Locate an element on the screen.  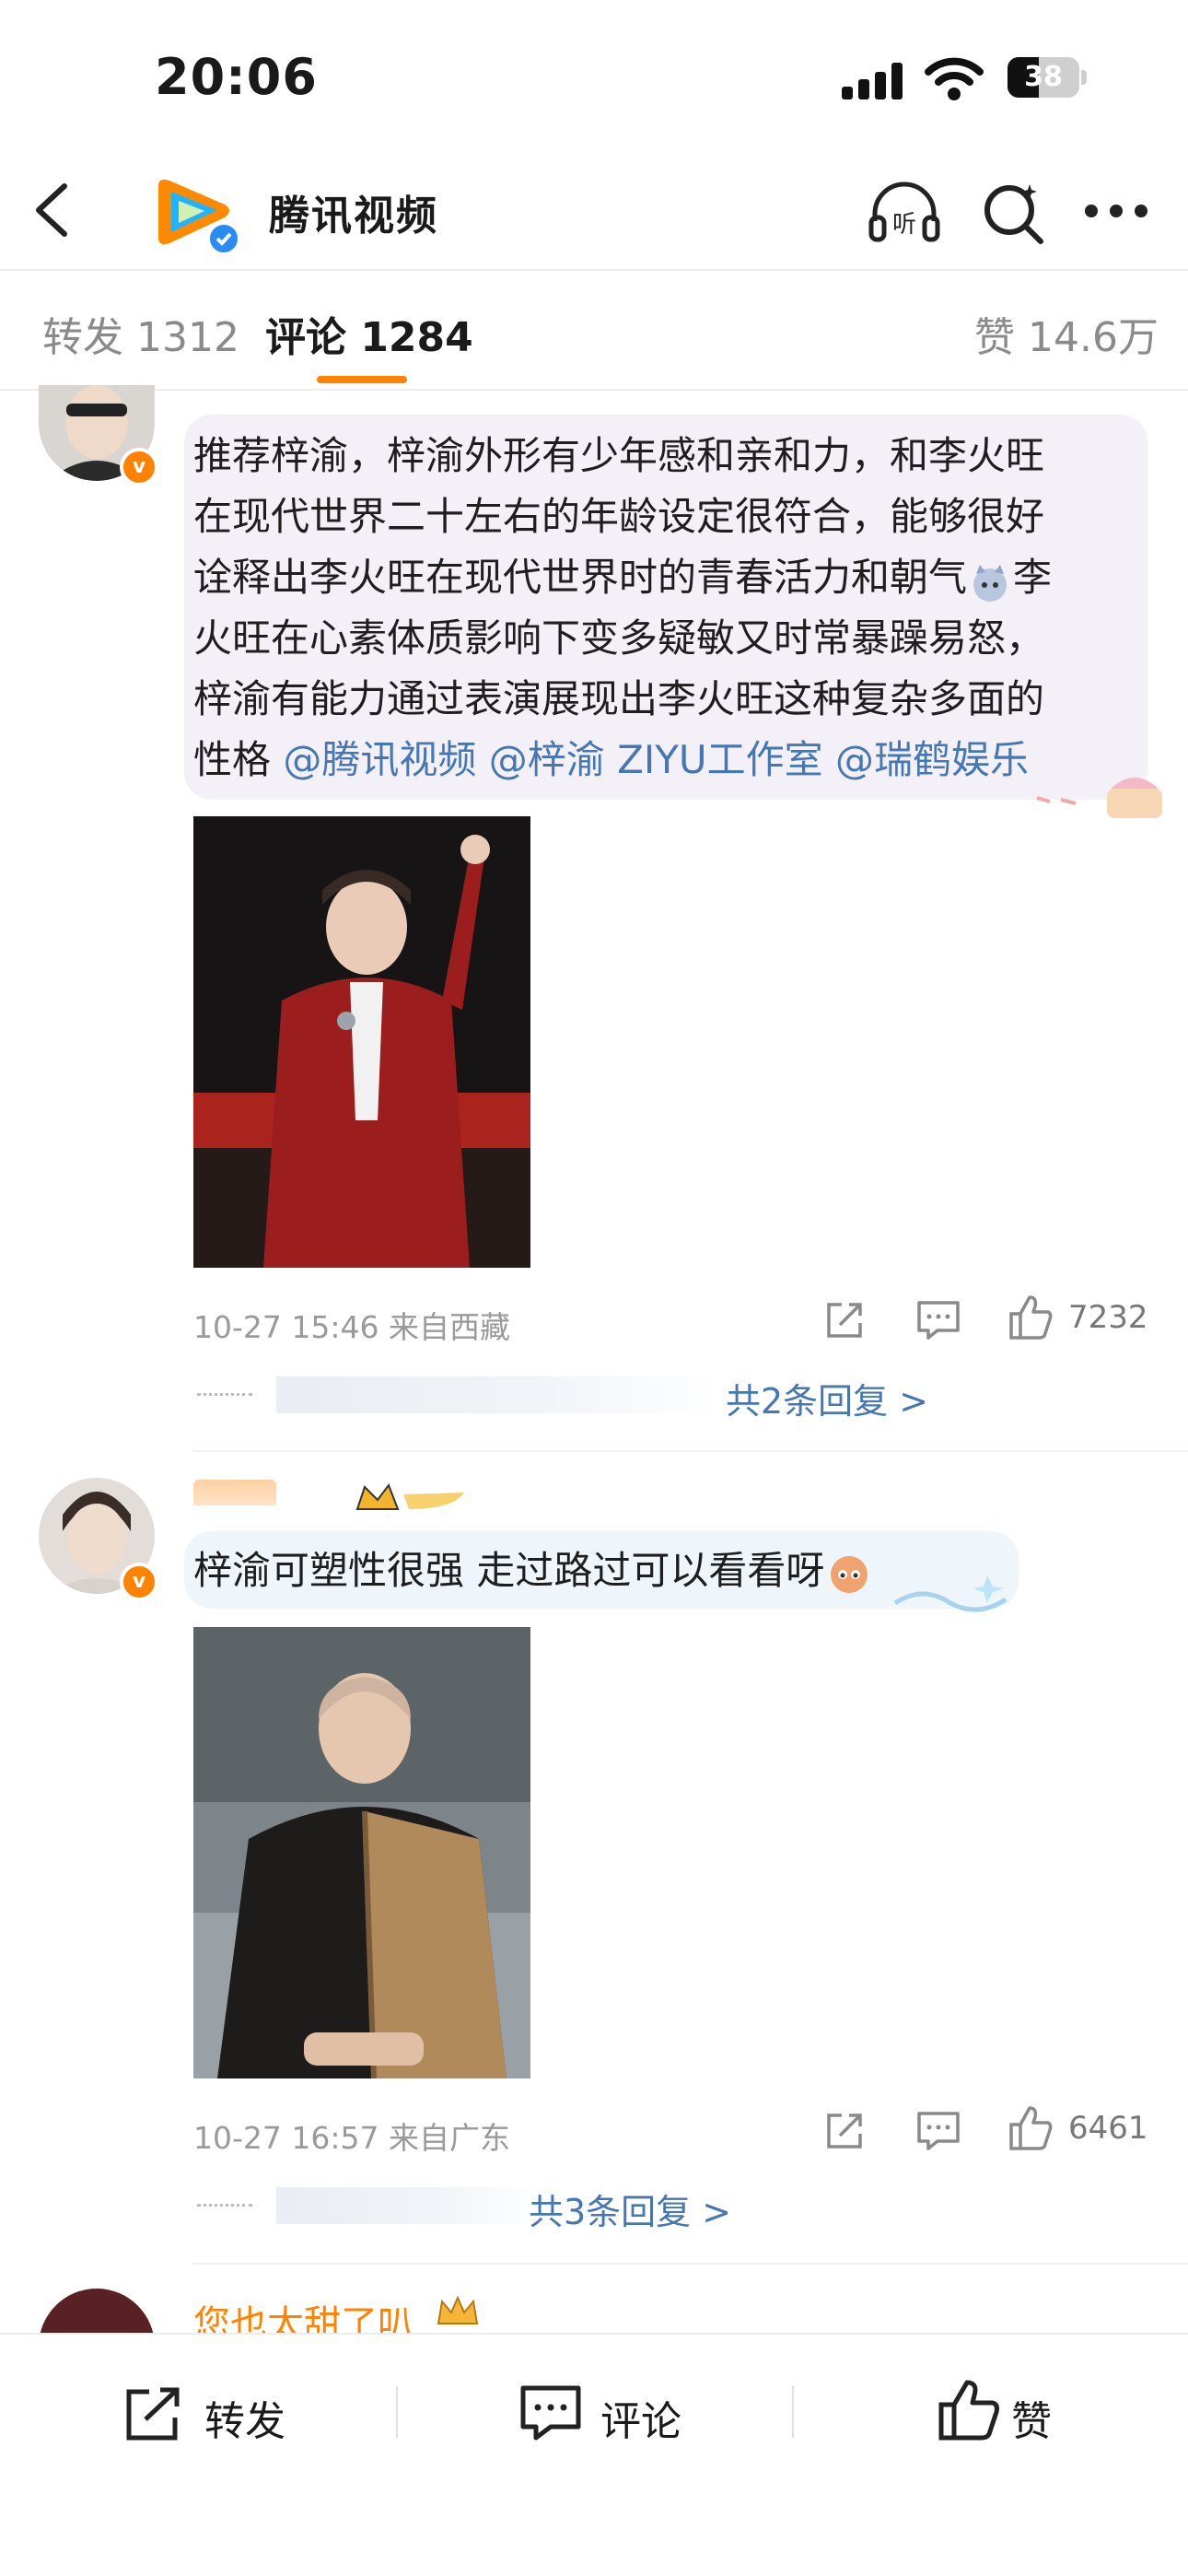
comment-button: 评论 is located at coordinates (640, 2417).